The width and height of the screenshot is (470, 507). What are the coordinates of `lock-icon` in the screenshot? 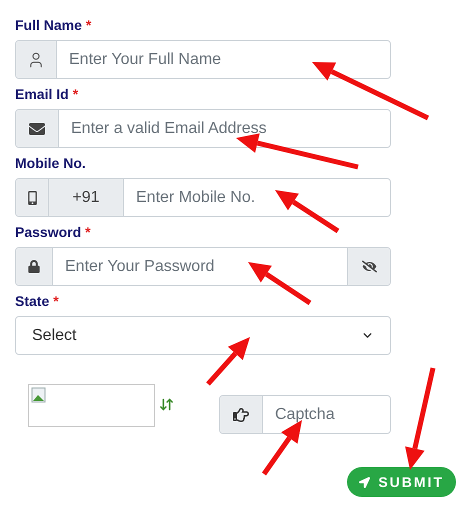 It's located at (34, 266).